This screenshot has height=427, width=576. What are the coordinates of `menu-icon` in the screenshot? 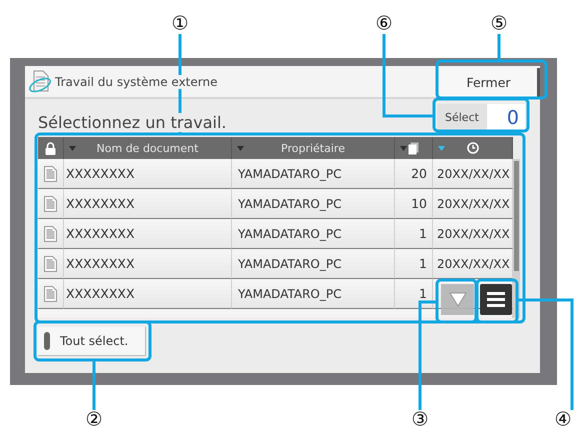 It's located at (496, 299).